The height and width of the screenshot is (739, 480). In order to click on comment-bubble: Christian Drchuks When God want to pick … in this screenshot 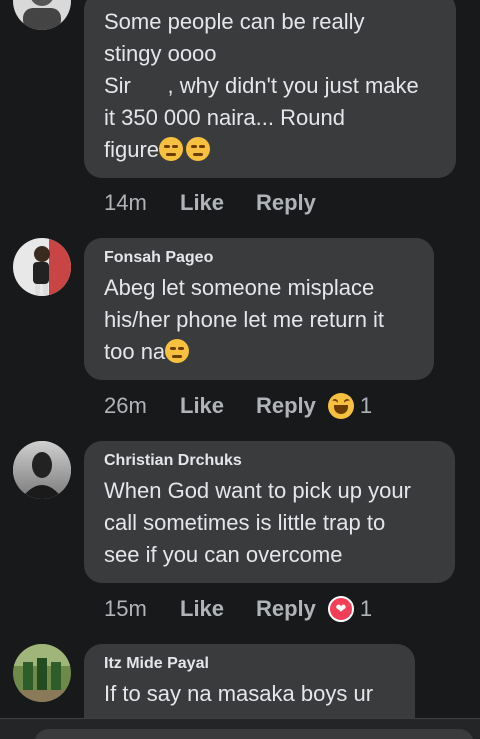, I will do `click(269, 512)`.